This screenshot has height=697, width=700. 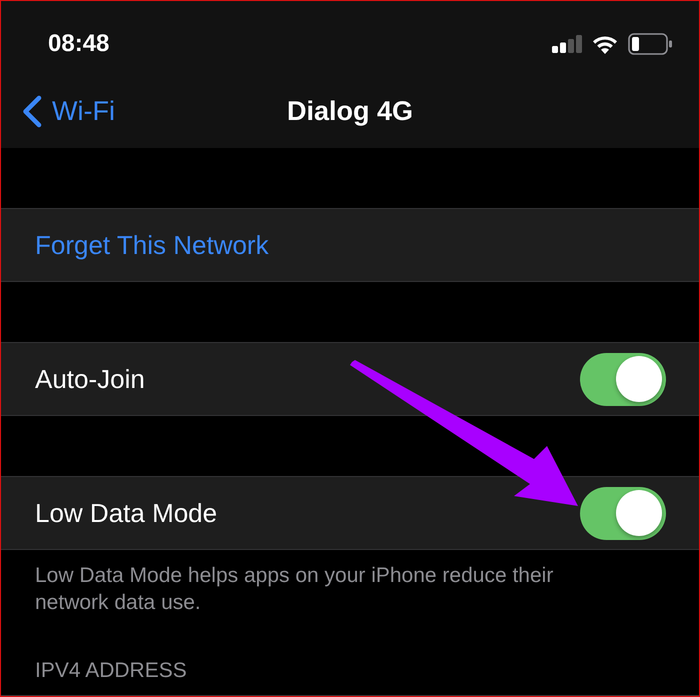 I want to click on section-header: IPV4 ADDRESS, so click(x=111, y=670).